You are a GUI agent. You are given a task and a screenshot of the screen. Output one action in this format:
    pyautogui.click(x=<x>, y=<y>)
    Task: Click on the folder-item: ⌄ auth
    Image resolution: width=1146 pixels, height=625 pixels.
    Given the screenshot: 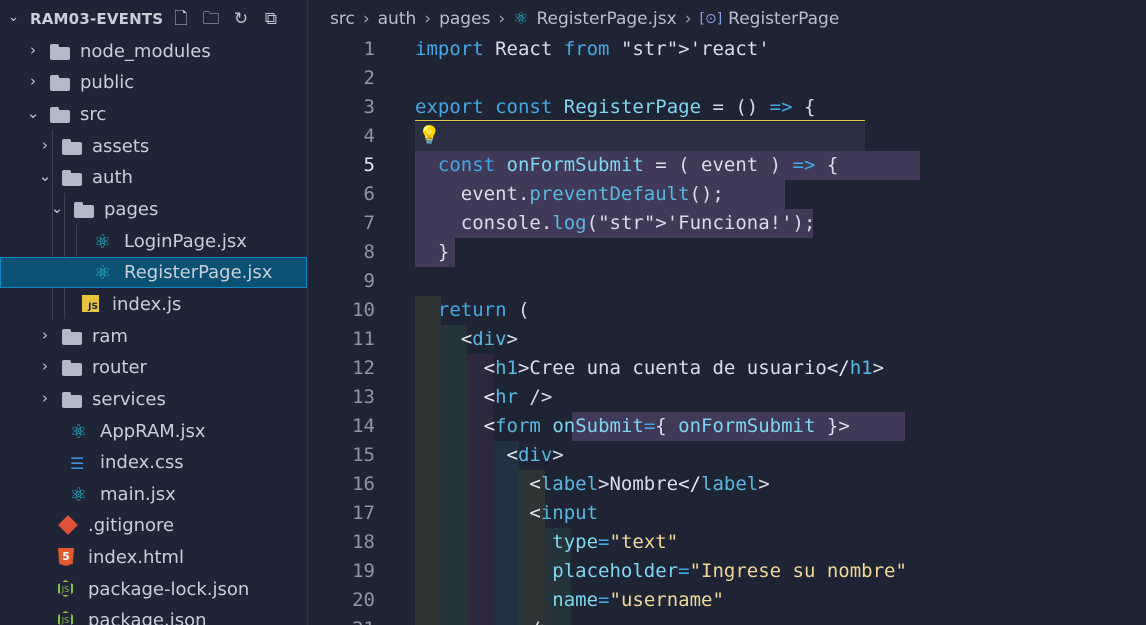 What is the action you would take?
    pyautogui.click(x=153, y=177)
    